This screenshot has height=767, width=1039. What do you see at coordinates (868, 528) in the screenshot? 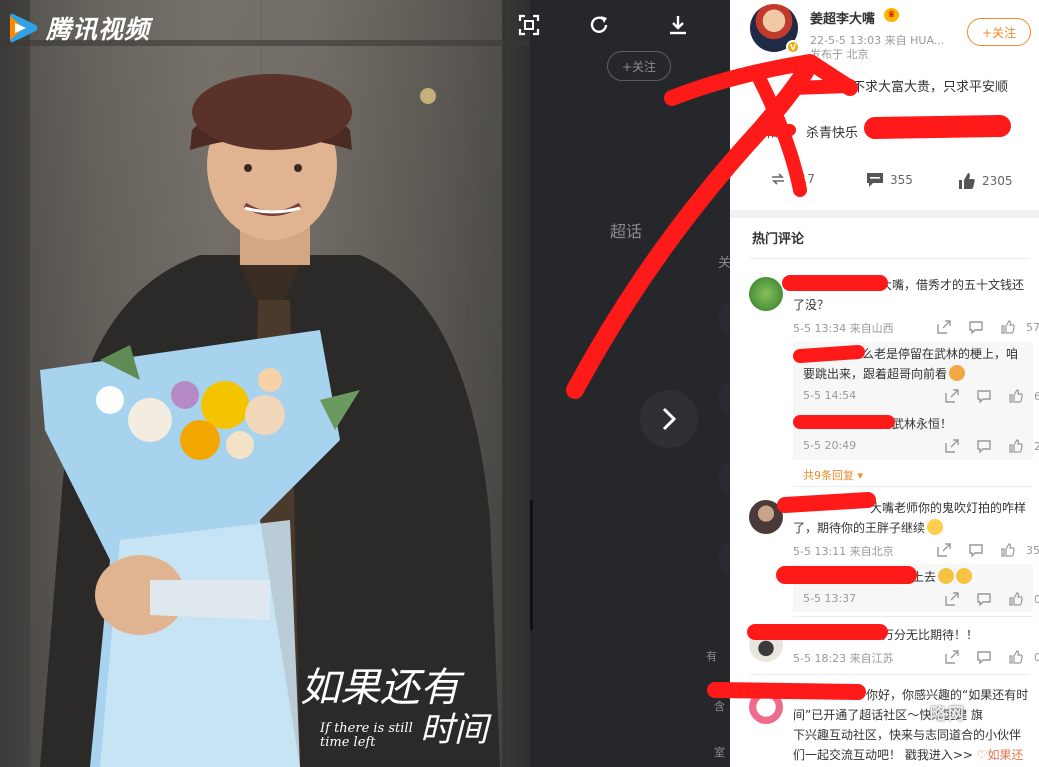
I see `comment-text: 了，期待你的王胖子继续` at bounding box center [868, 528].